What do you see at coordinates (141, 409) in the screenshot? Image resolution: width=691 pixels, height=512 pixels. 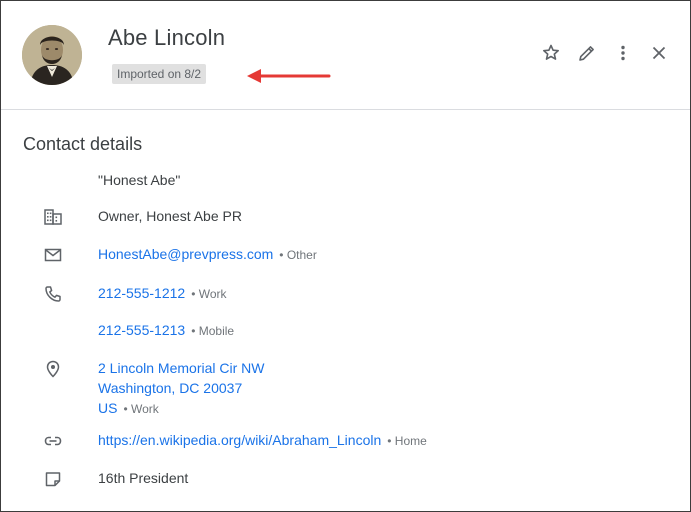 I see `address-type: • Work` at bounding box center [141, 409].